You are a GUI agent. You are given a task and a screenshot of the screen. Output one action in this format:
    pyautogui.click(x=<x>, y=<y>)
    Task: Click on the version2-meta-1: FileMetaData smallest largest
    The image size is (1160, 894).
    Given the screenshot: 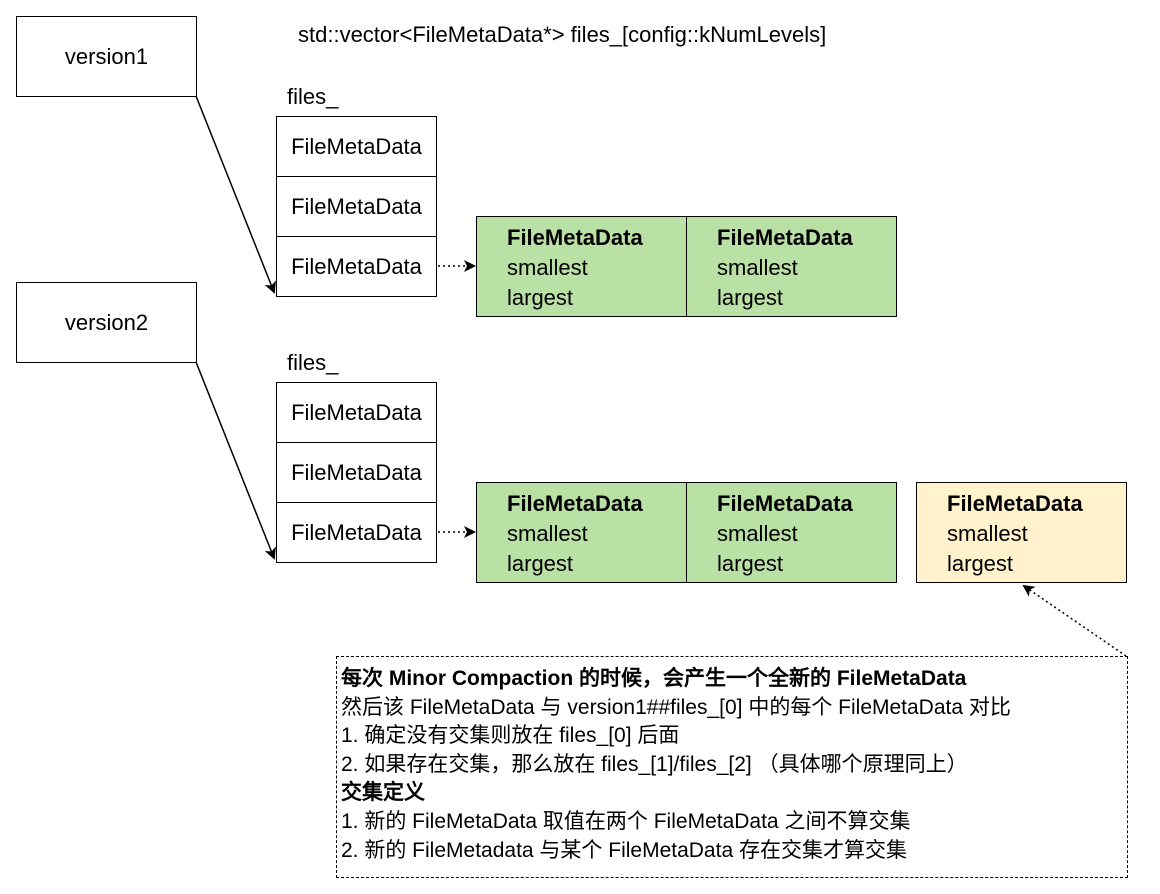 What is the action you would take?
    pyautogui.click(x=791, y=532)
    